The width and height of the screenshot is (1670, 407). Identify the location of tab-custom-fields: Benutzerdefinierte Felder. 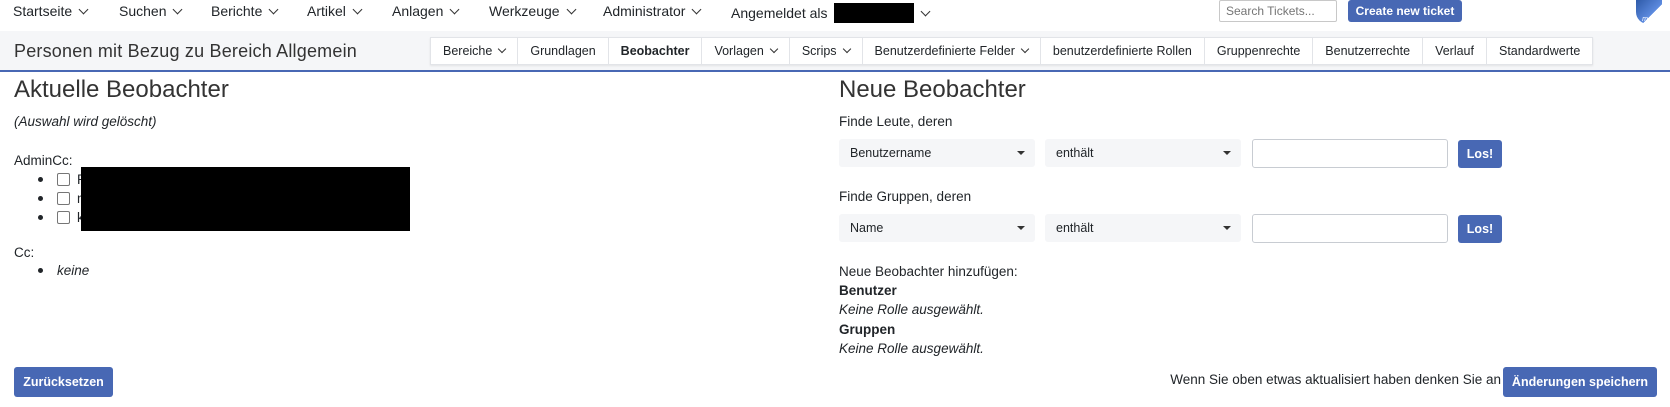
(952, 51).